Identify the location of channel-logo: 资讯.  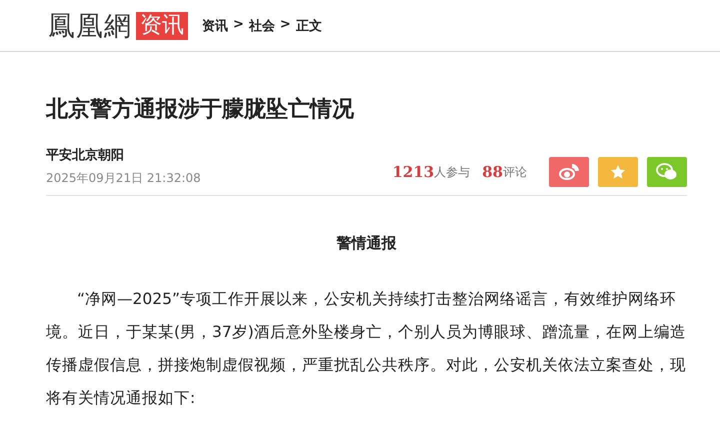
(162, 26).